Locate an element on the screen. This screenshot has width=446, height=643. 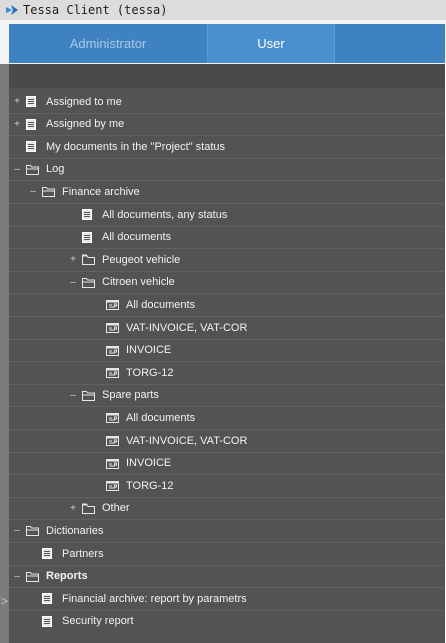
tree-item: + Assigned by me is located at coordinates (227, 124).